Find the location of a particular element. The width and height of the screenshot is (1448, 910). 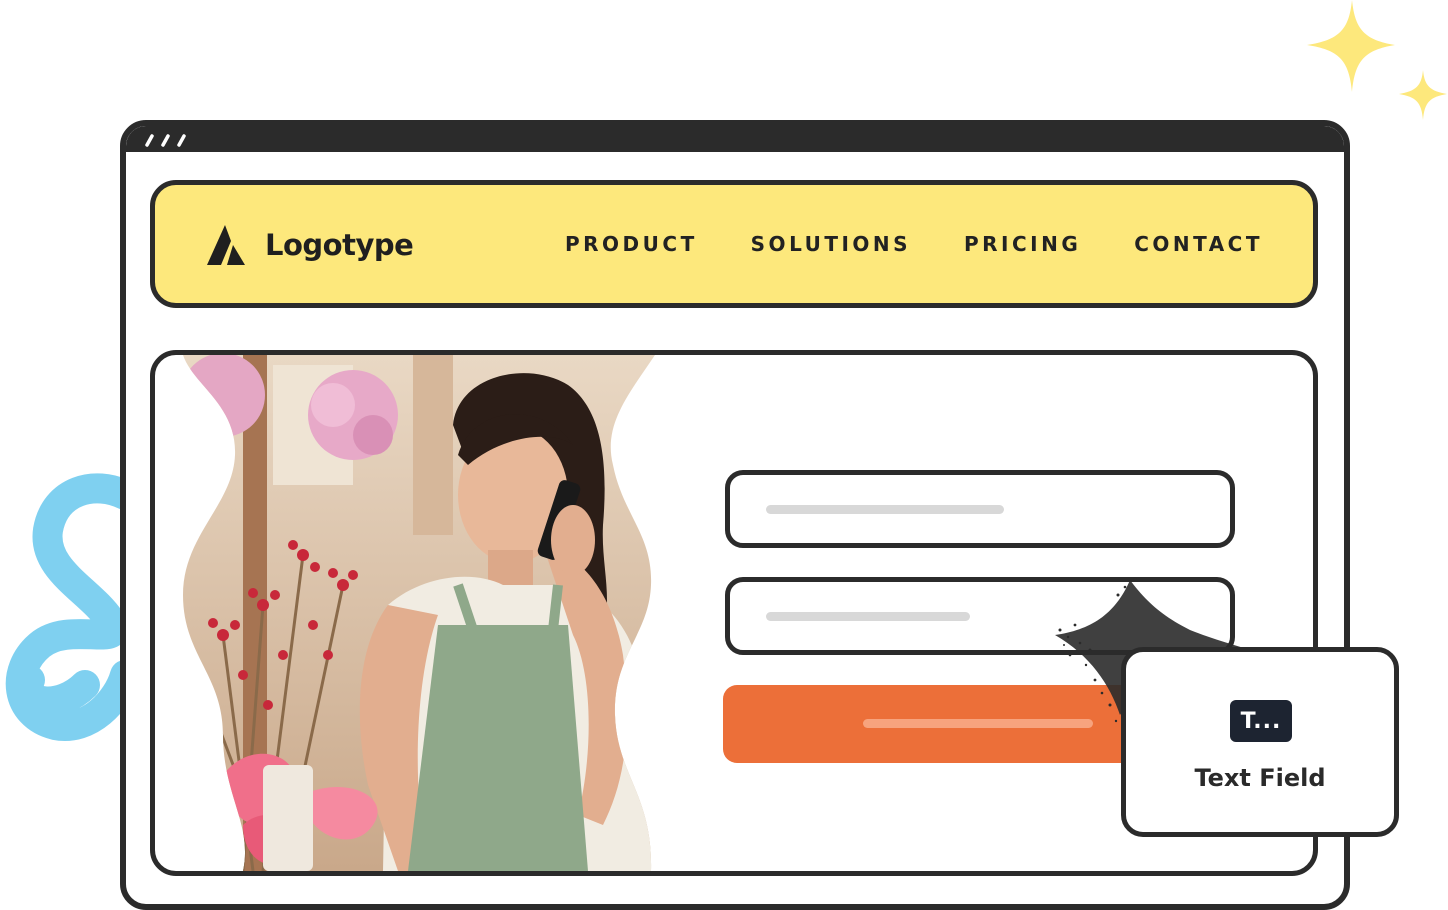

sparkle-icon is located at coordinates (1377, 60).